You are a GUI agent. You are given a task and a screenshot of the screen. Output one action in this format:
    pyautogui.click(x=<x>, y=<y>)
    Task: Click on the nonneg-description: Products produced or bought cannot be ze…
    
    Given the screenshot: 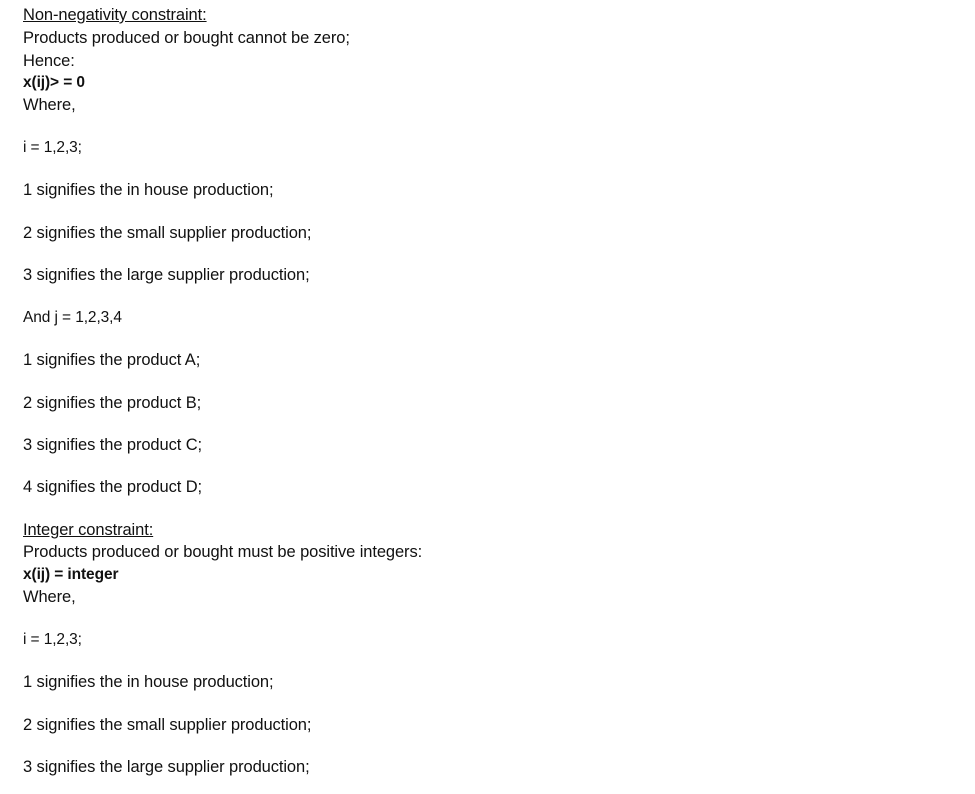 What is the action you would take?
    pyautogui.click(x=186, y=38)
    